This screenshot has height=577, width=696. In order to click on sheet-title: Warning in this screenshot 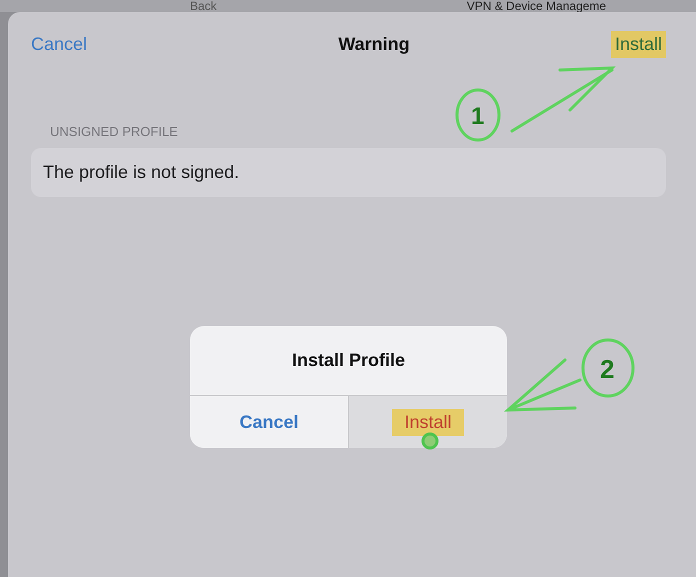, I will do `click(374, 44)`.